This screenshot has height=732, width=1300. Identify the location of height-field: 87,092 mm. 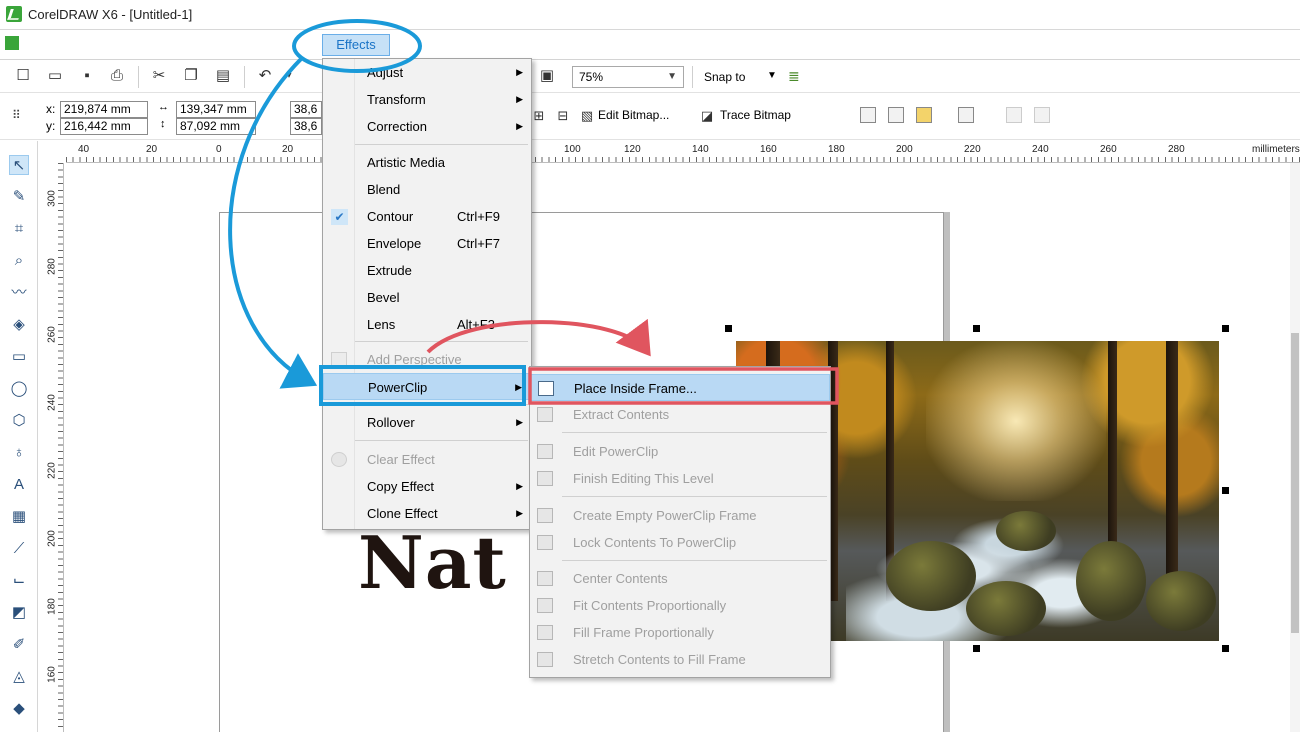
(216, 126).